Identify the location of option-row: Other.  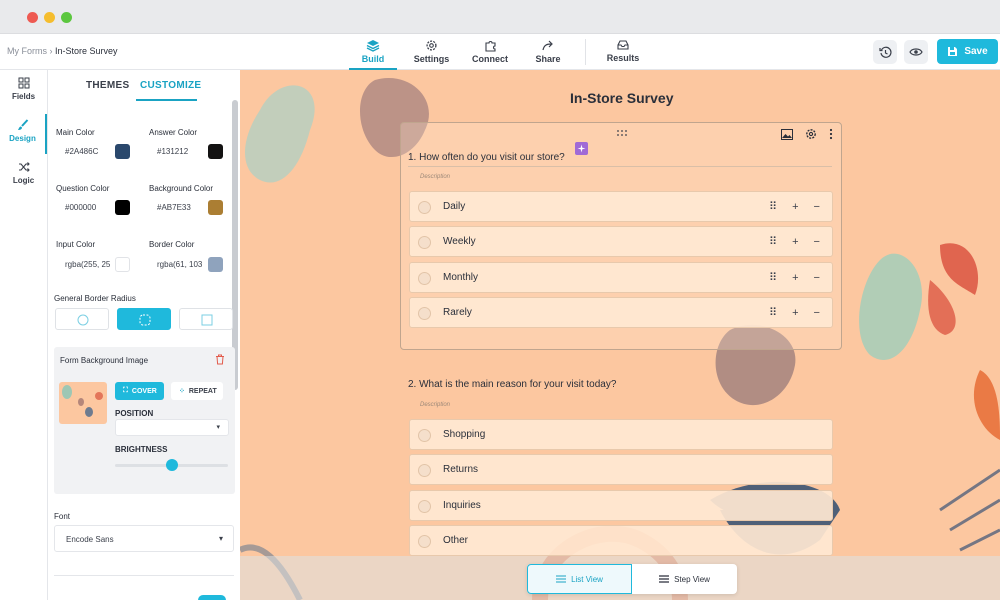
(621, 540).